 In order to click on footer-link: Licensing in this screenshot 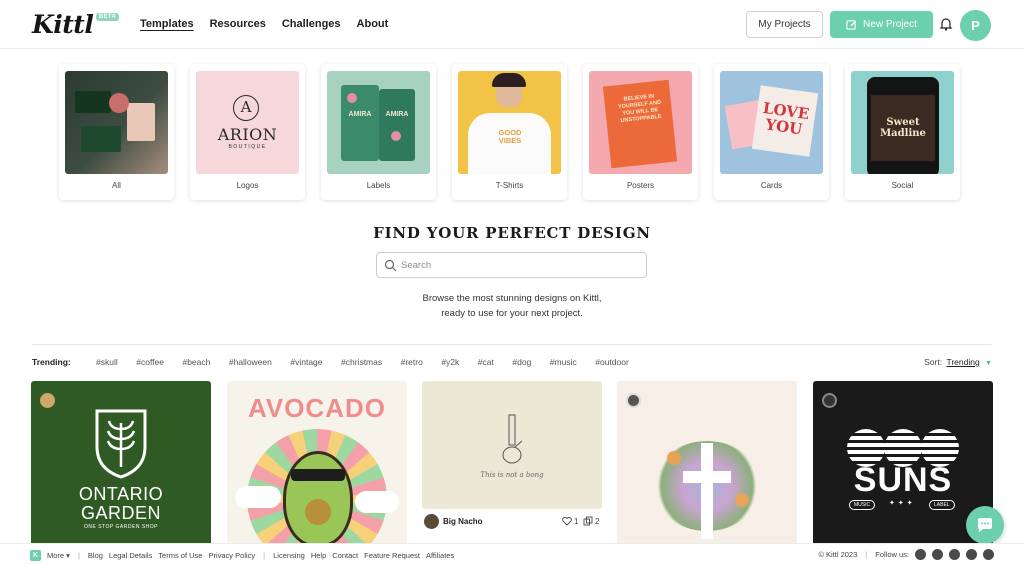, I will do `click(289, 555)`.